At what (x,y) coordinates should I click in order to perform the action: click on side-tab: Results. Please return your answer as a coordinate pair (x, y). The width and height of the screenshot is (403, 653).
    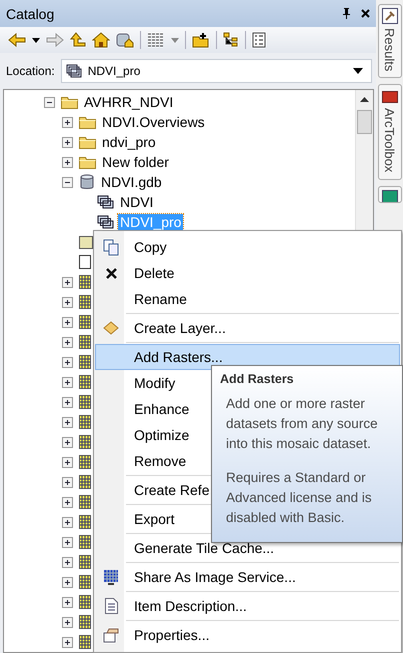
    Looking at the image, I should click on (390, 41).